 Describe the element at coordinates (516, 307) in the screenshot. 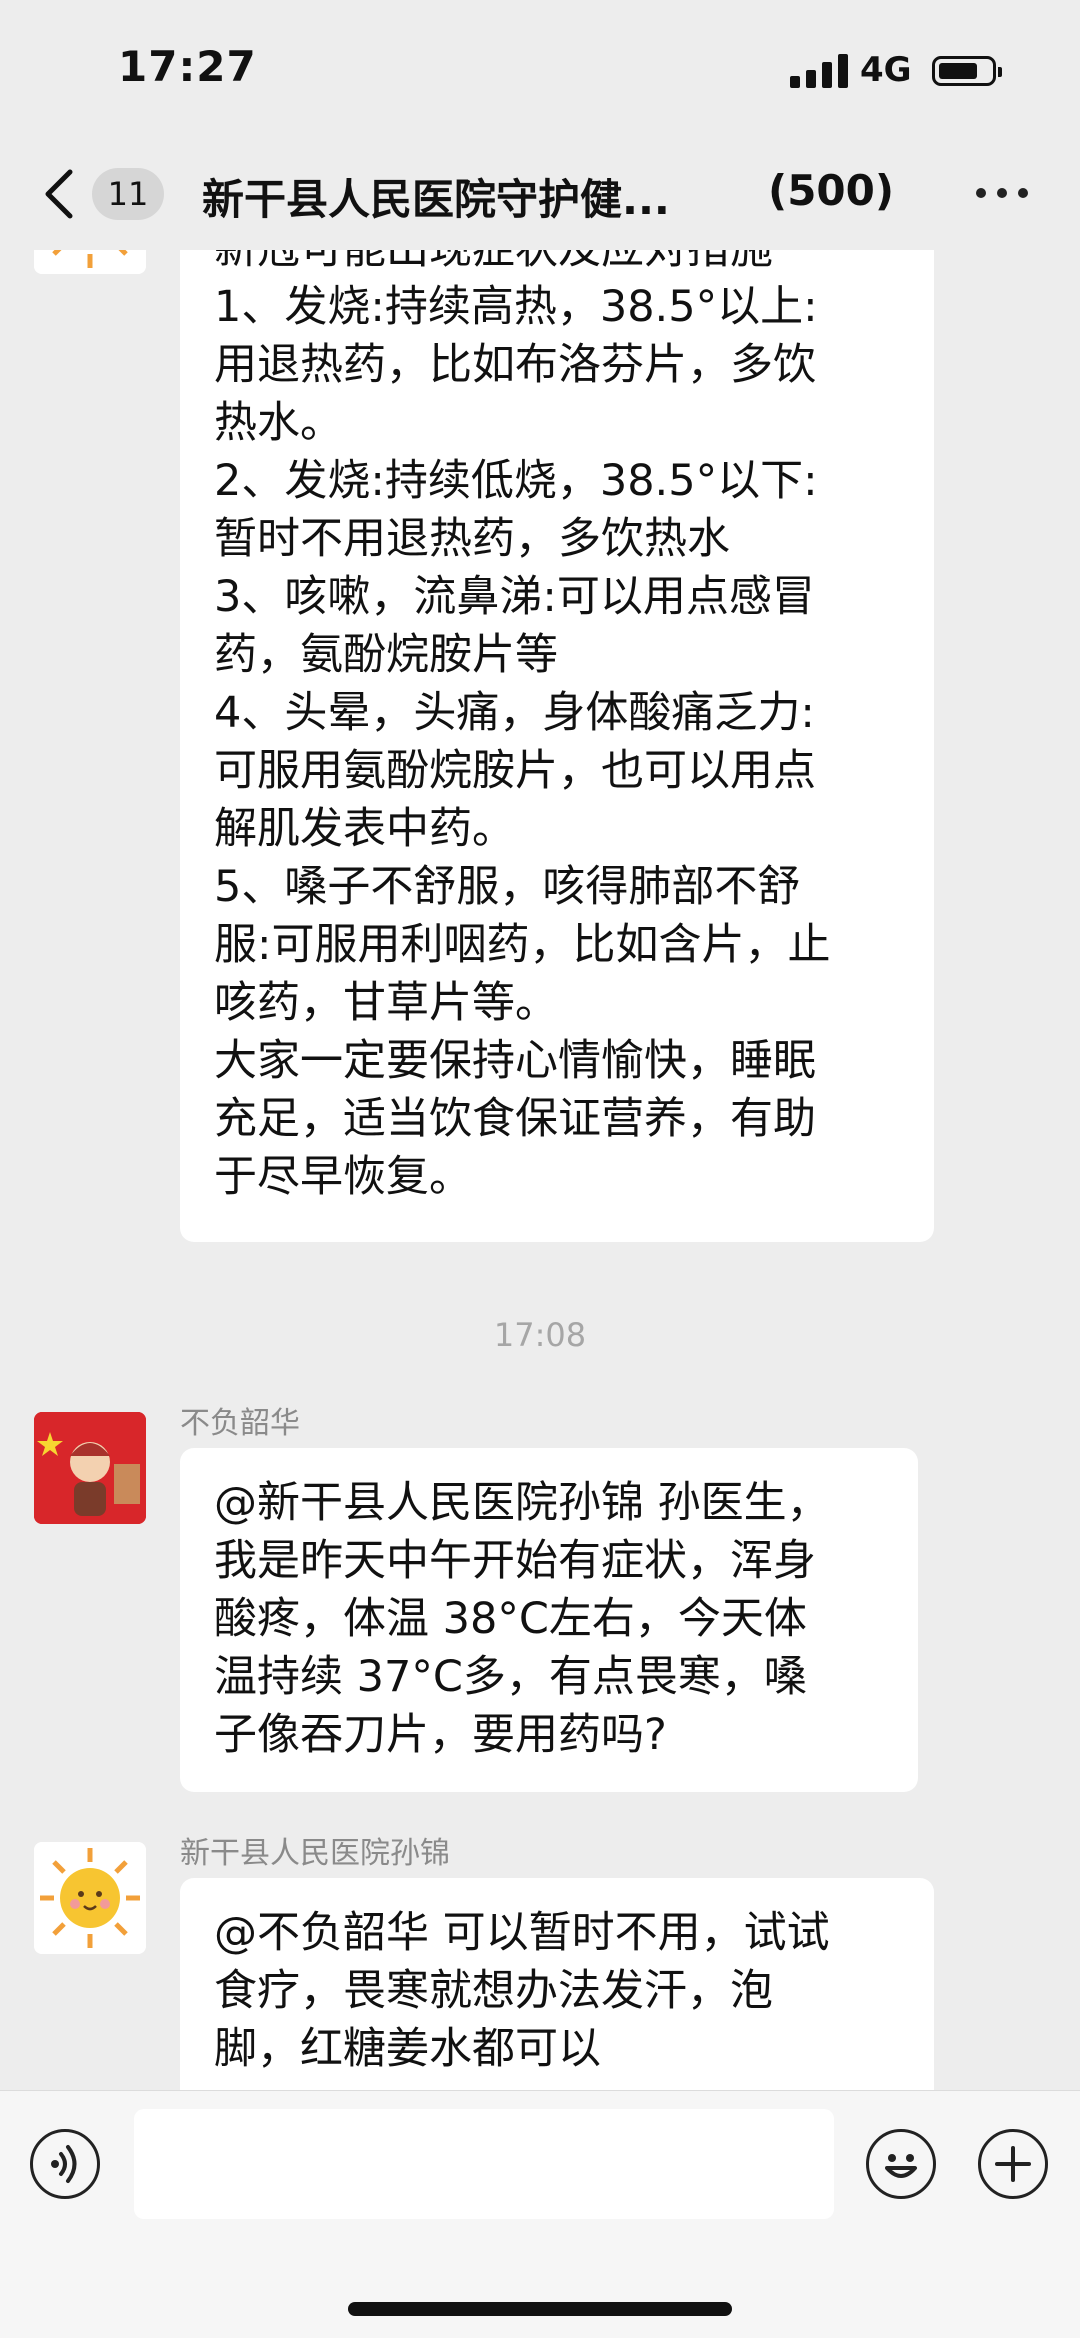

I see `message-line: 1、发烧:持续高热，38.5°以上:` at that location.